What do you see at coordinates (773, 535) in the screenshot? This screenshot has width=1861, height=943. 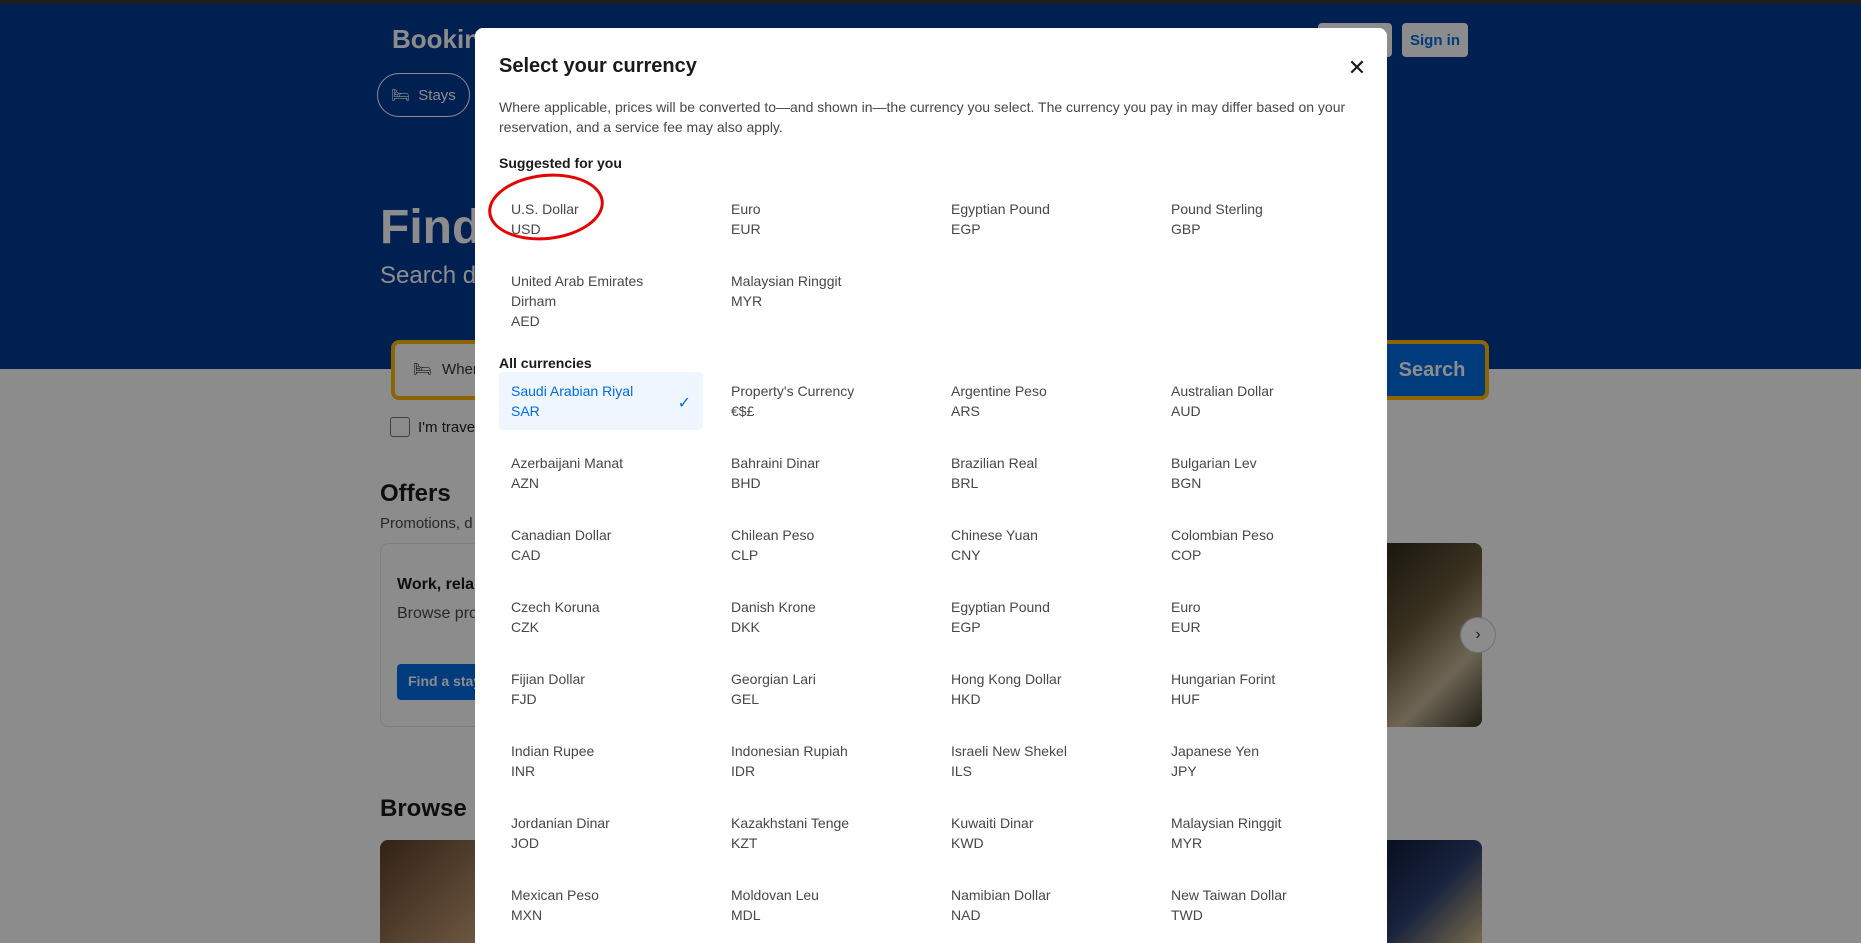 I see `currency-name: Chilean Peso` at bounding box center [773, 535].